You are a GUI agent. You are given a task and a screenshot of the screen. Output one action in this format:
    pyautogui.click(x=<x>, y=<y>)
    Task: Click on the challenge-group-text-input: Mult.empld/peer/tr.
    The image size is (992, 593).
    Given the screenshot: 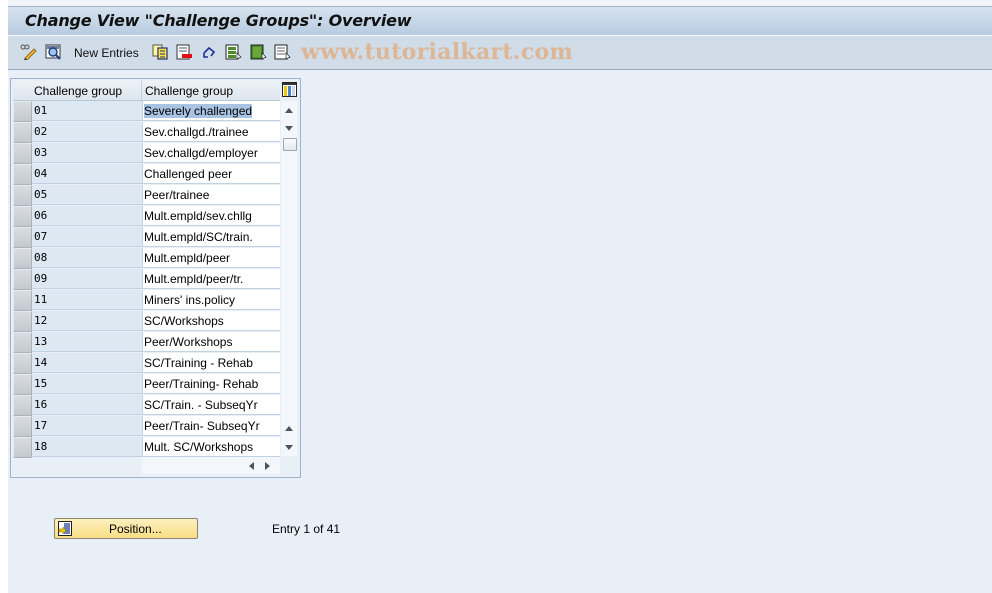 What is the action you would take?
    pyautogui.click(x=211, y=279)
    